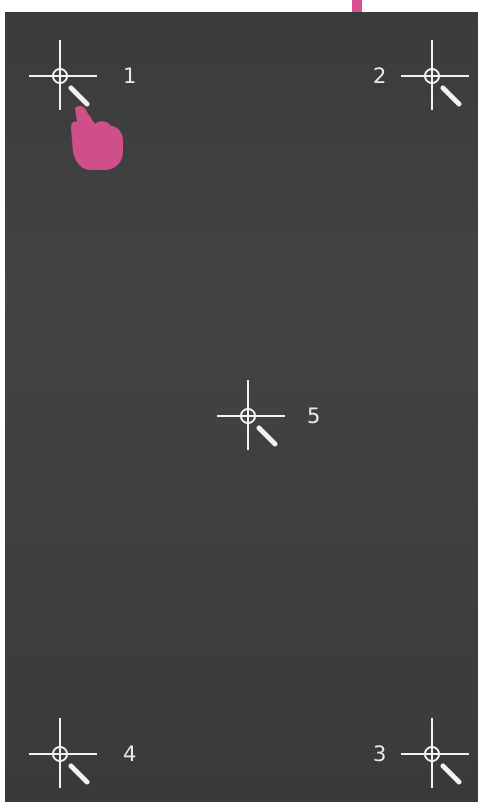  I want to click on target-number-label: 3, so click(380, 754).